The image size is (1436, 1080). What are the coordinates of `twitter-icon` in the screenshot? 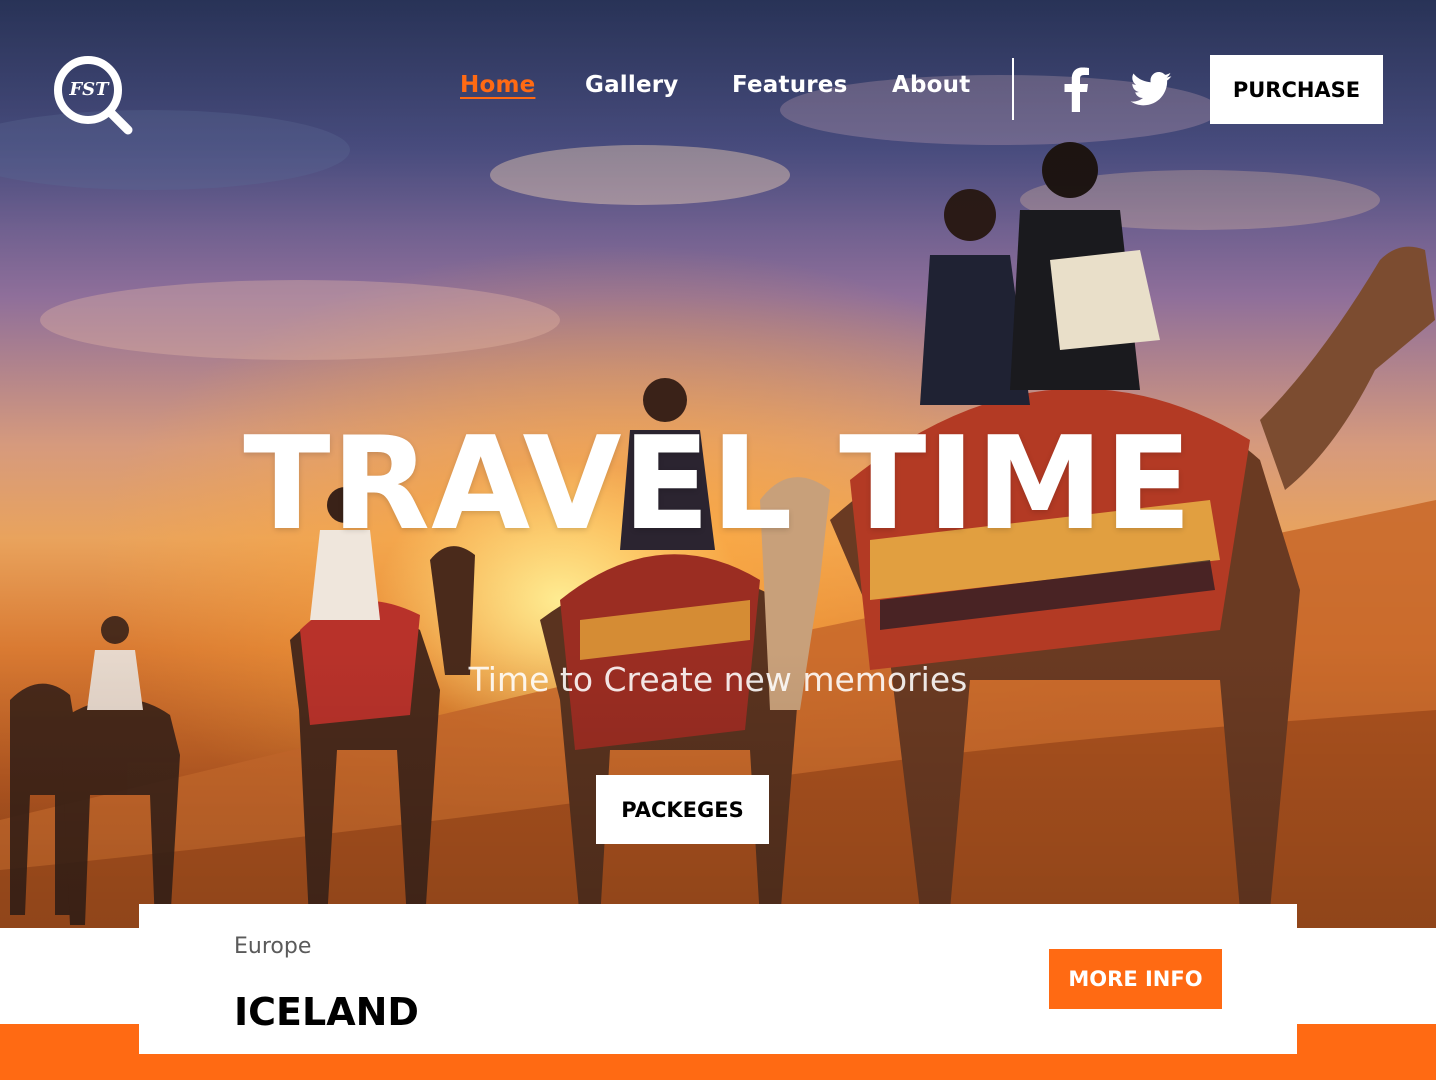 It's located at (1151, 89).